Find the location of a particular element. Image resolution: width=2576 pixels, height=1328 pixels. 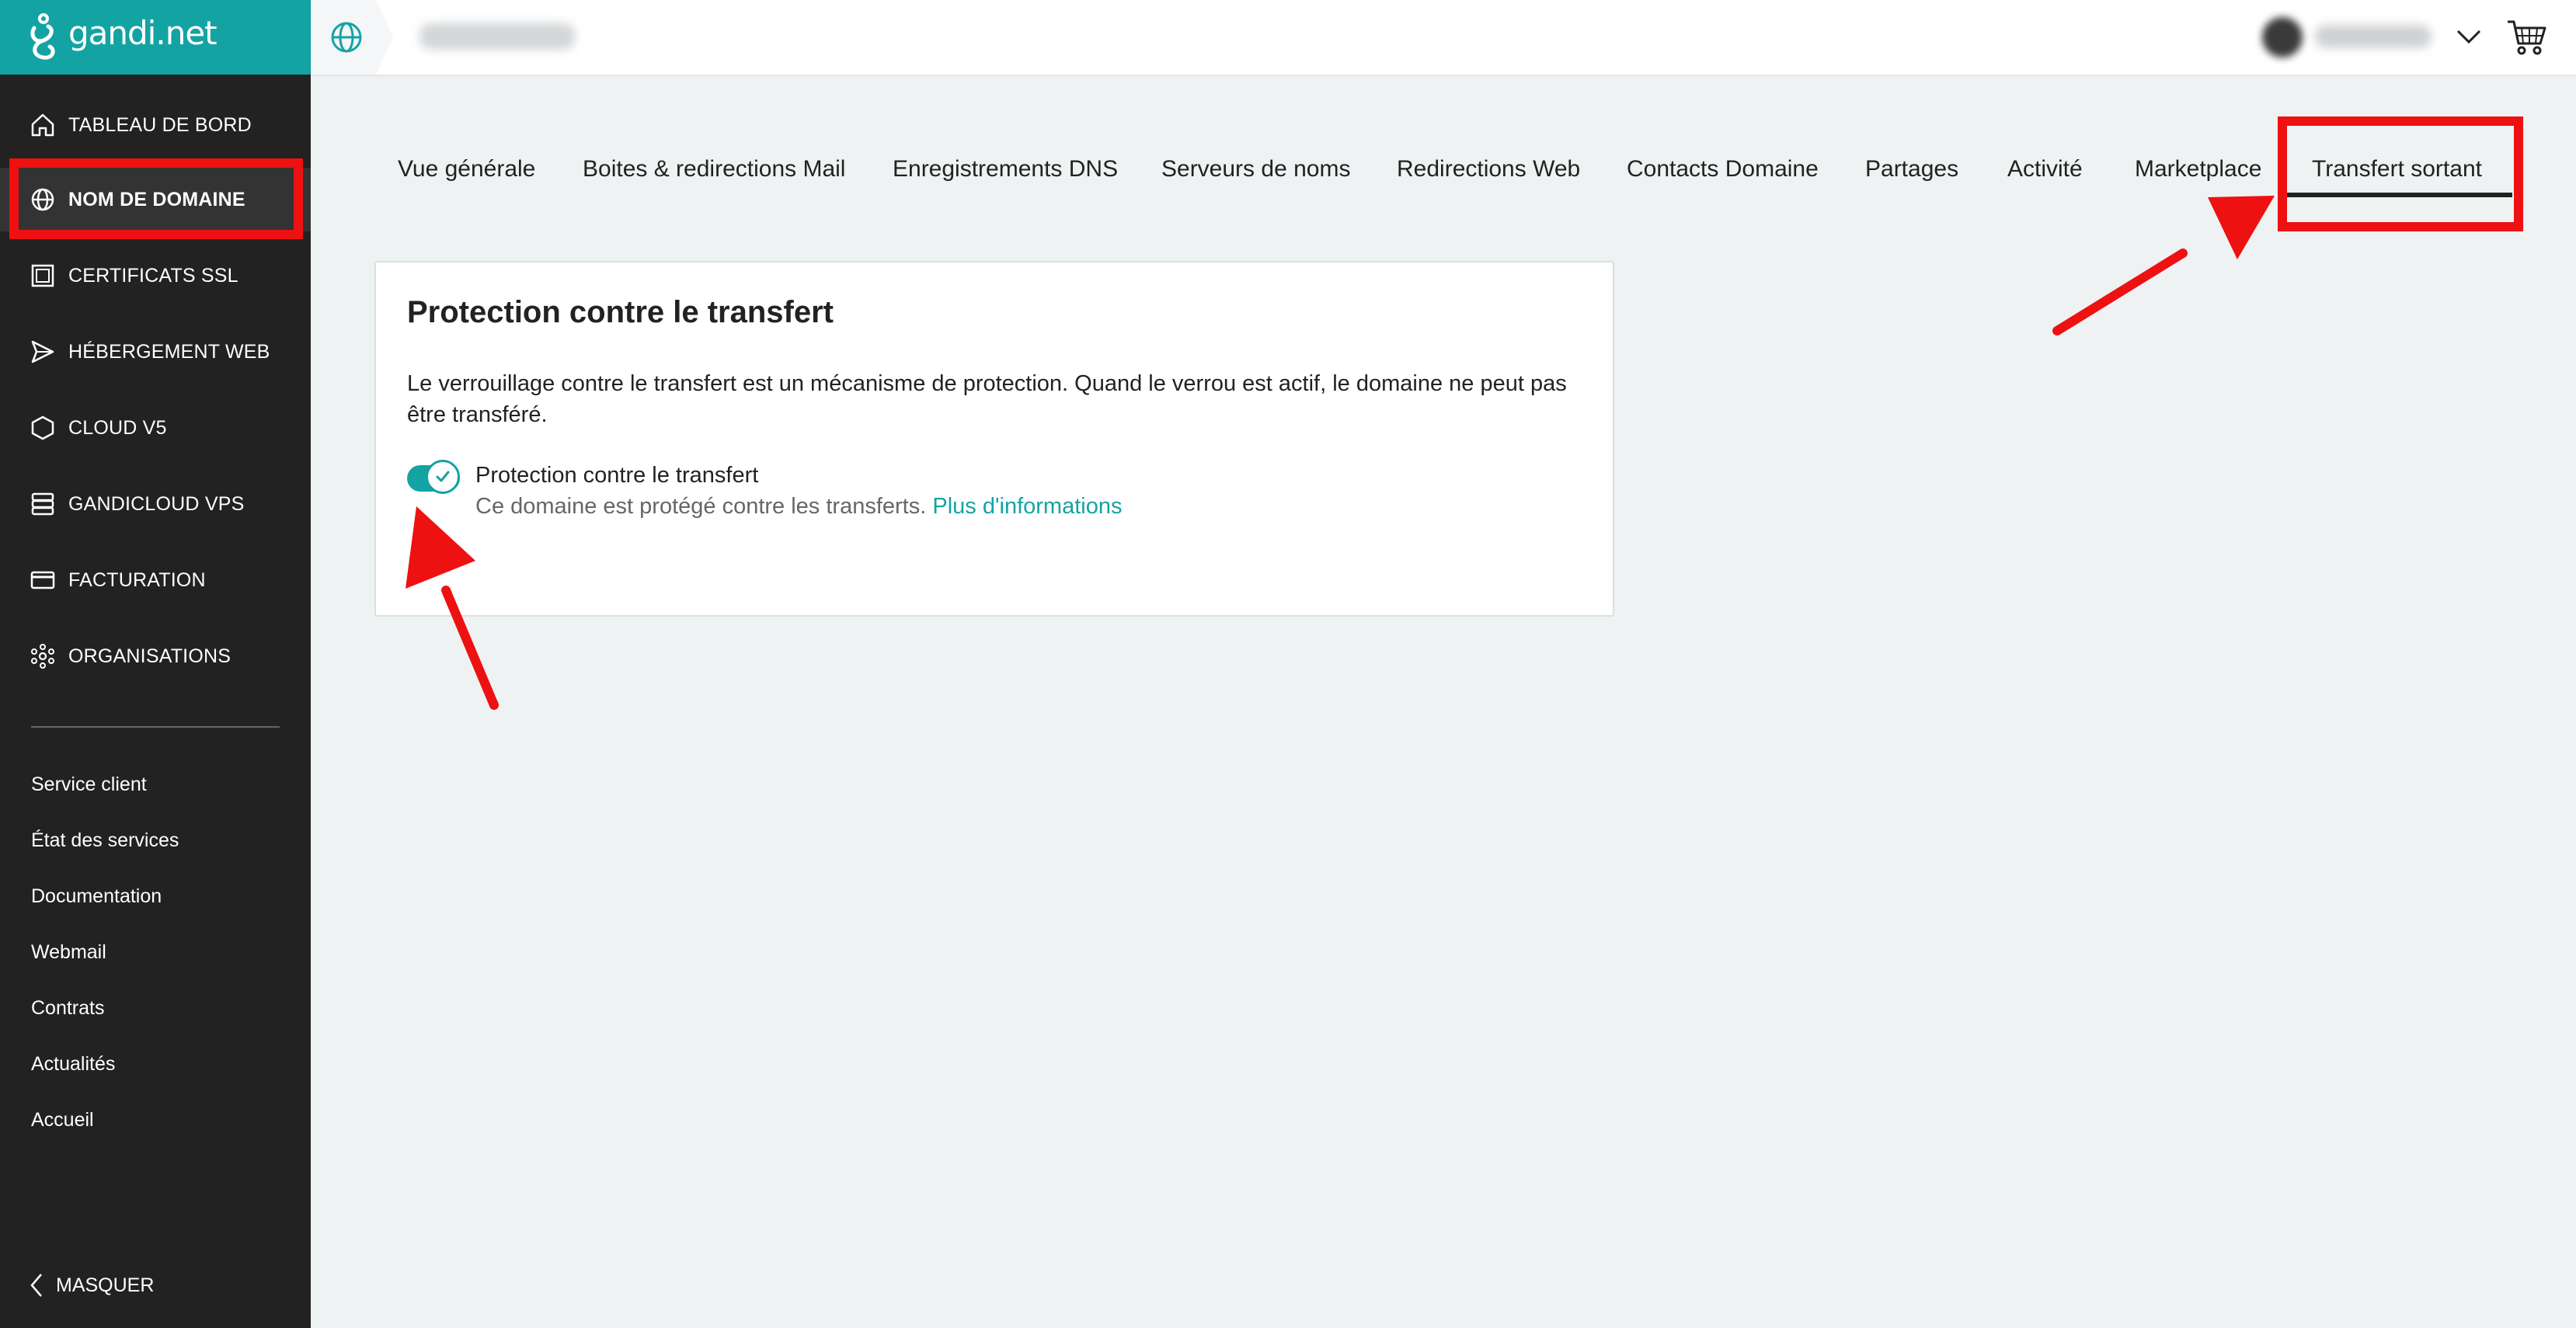

cart-icon is located at coordinates (2527, 38).